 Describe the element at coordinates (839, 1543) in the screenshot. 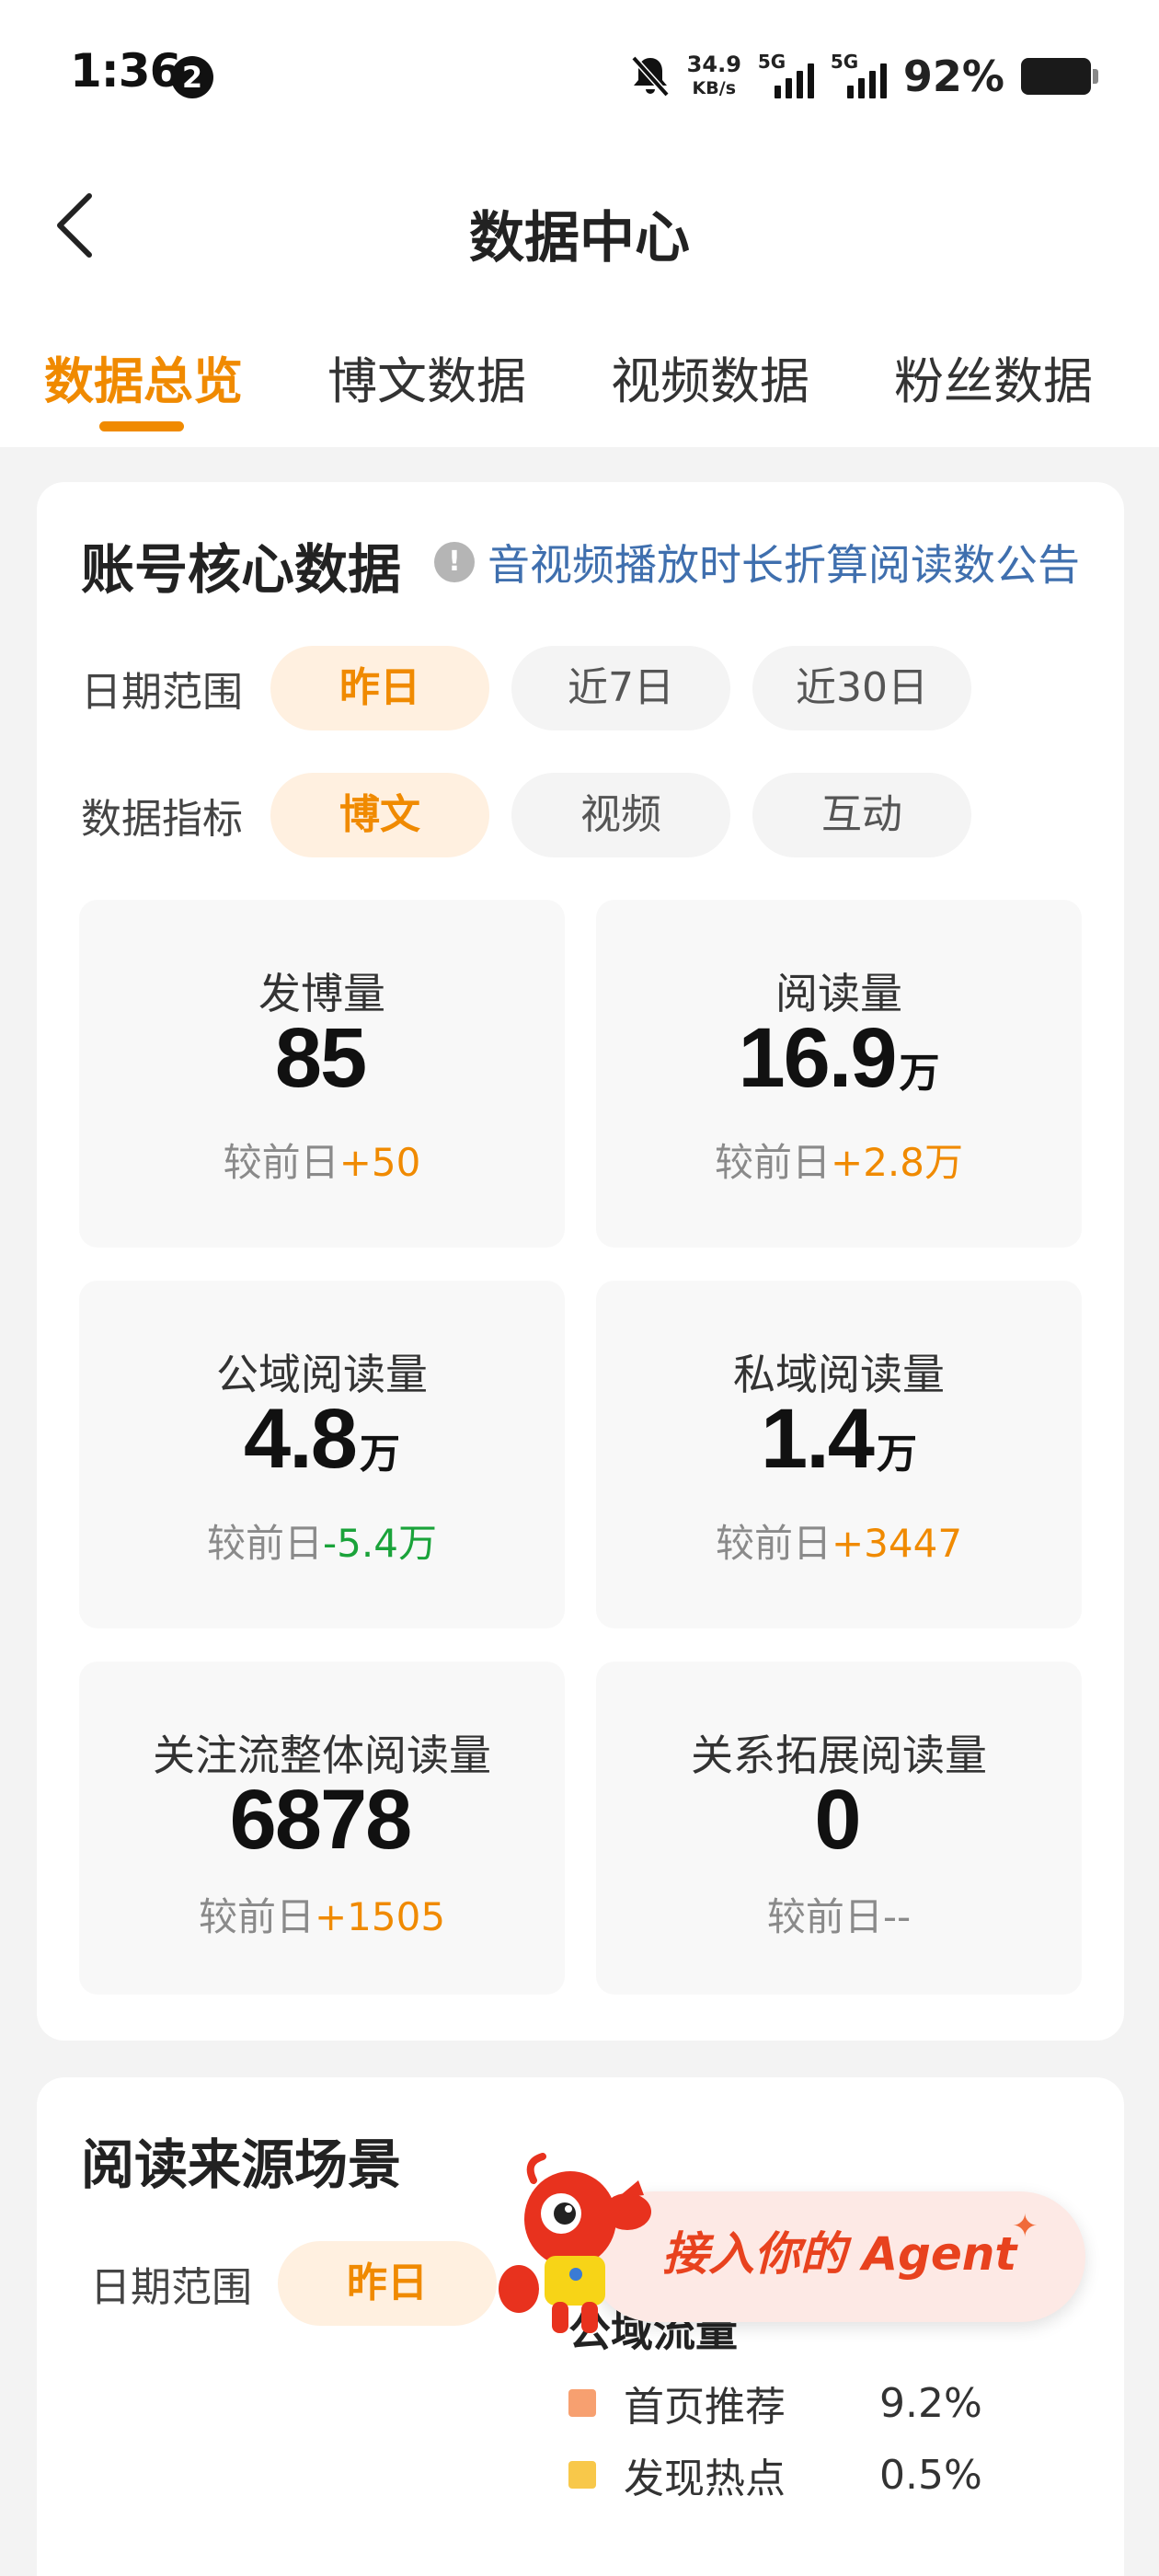

I see `metric-compare: 较前日+3447` at that location.